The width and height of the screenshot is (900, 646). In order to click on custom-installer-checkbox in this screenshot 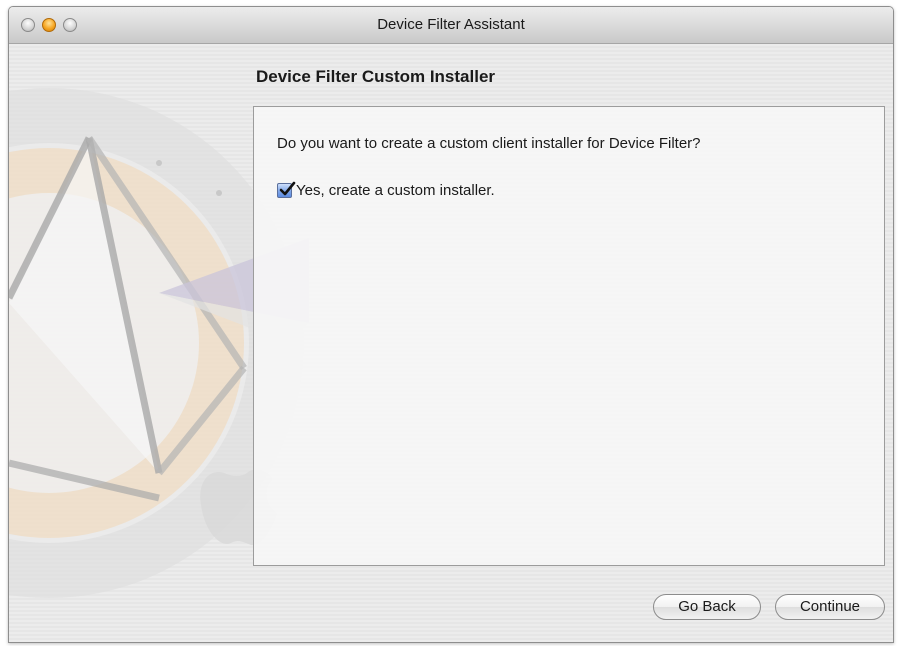, I will do `click(286, 189)`.